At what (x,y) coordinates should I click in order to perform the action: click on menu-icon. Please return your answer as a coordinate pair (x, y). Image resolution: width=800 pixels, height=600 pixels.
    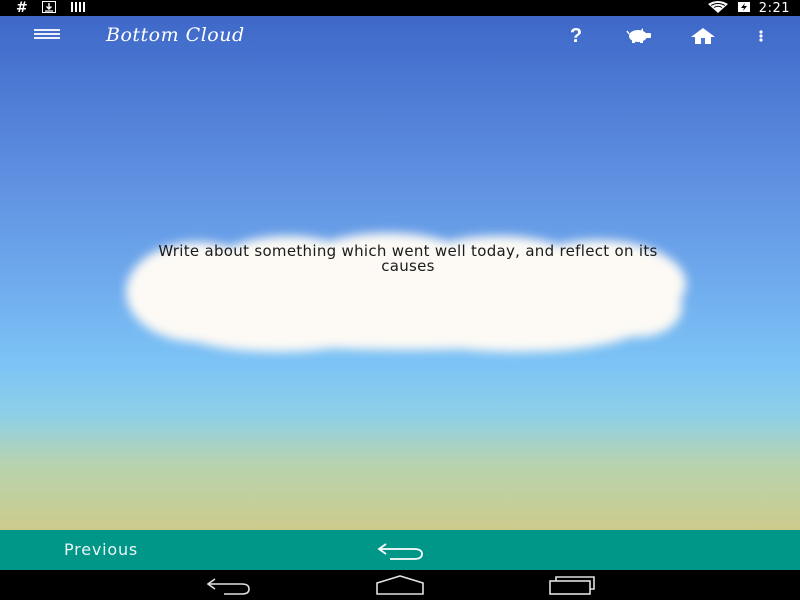
    Looking at the image, I should click on (47, 36).